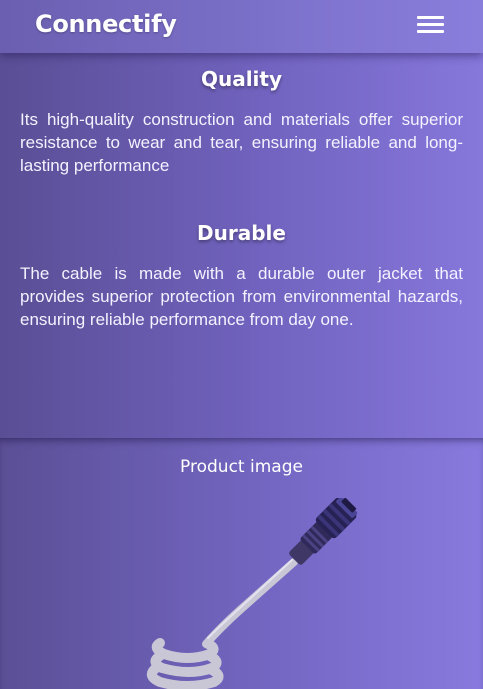  Describe the element at coordinates (106, 24) in the screenshot. I see `brand-logo-text: Connectify` at that location.